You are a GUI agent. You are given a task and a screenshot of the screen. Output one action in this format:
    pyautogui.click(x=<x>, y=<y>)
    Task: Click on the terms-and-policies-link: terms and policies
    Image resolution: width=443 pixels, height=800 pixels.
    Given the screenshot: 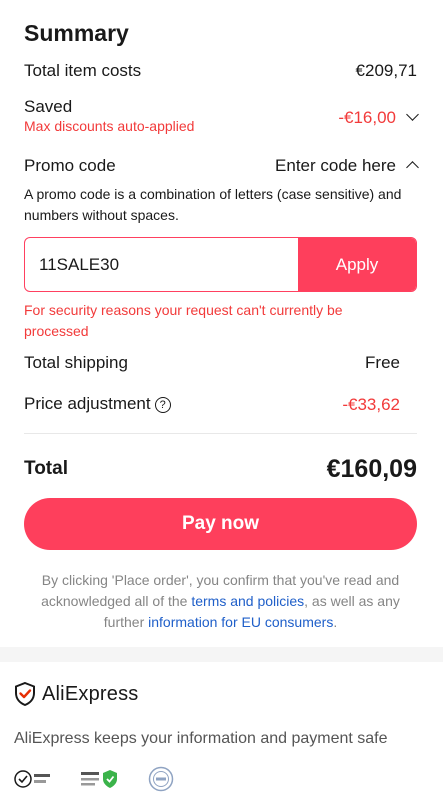 What is the action you would take?
    pyautogui.click(x=247, y=601)
    